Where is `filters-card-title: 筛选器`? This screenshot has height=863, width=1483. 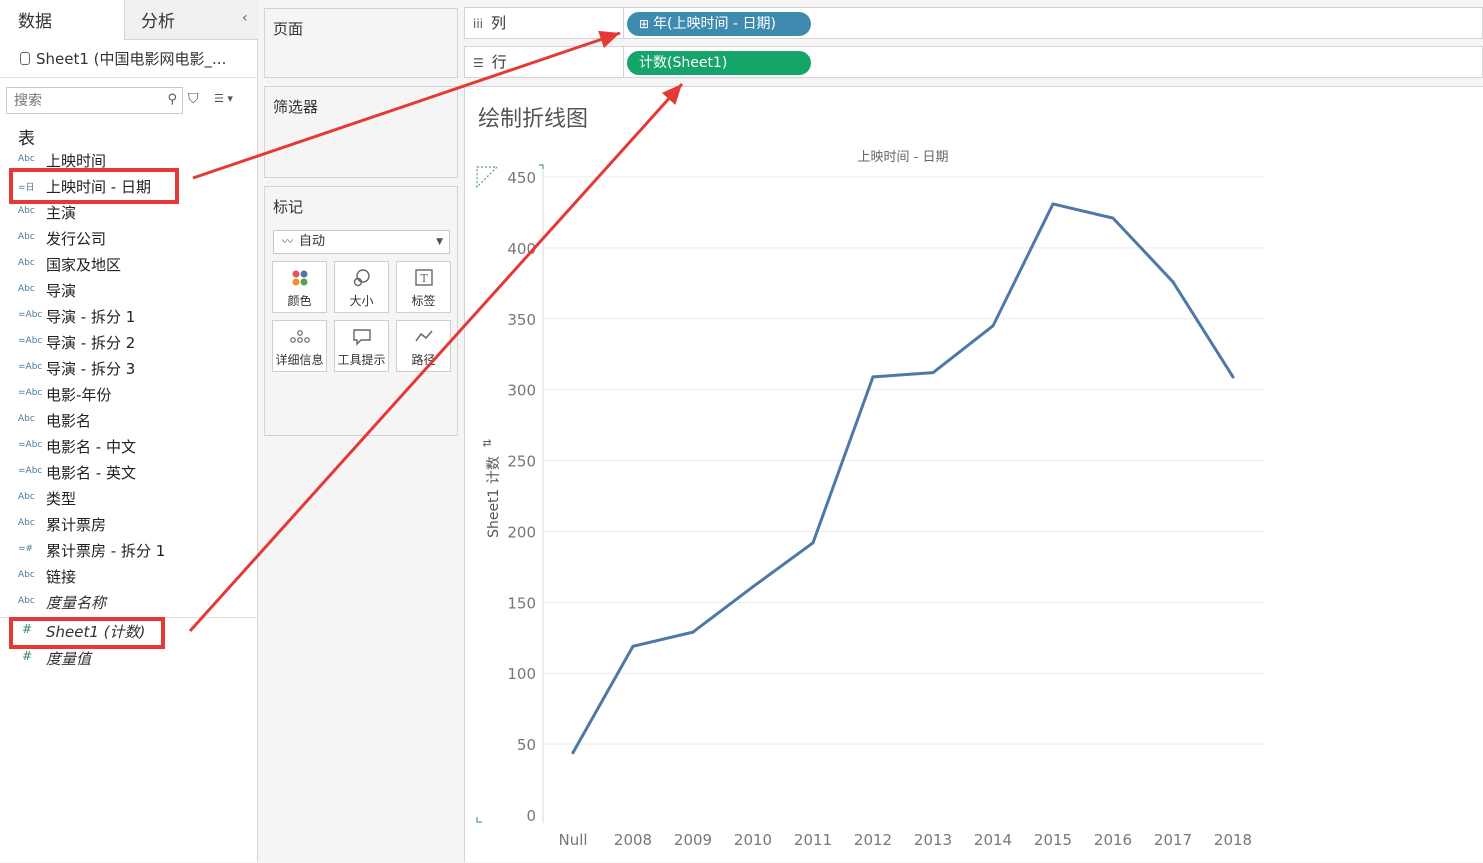 filters-card-title: 筛选器 is located at coordinates (296, 107).